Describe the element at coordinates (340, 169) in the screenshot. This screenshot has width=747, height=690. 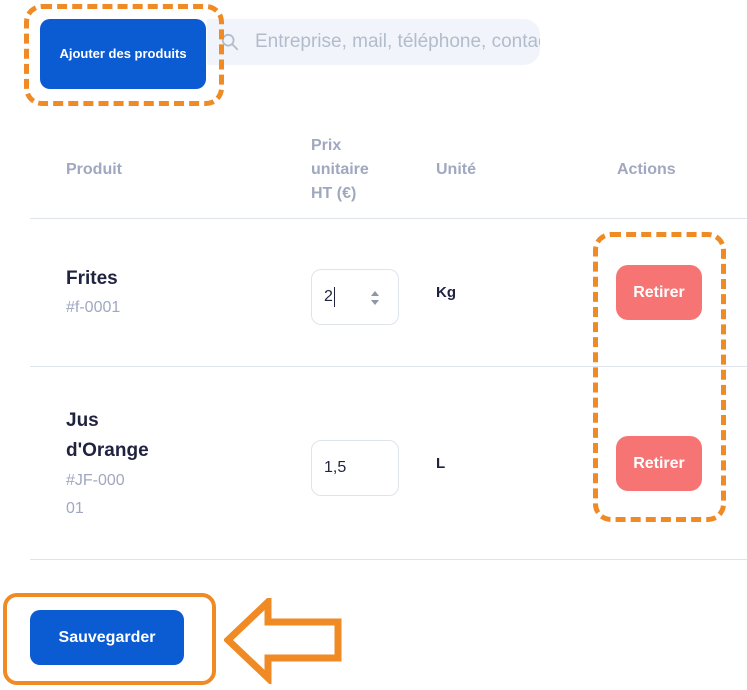
I see `header-unit-price: Prix unitaire HT (€)` at that location.